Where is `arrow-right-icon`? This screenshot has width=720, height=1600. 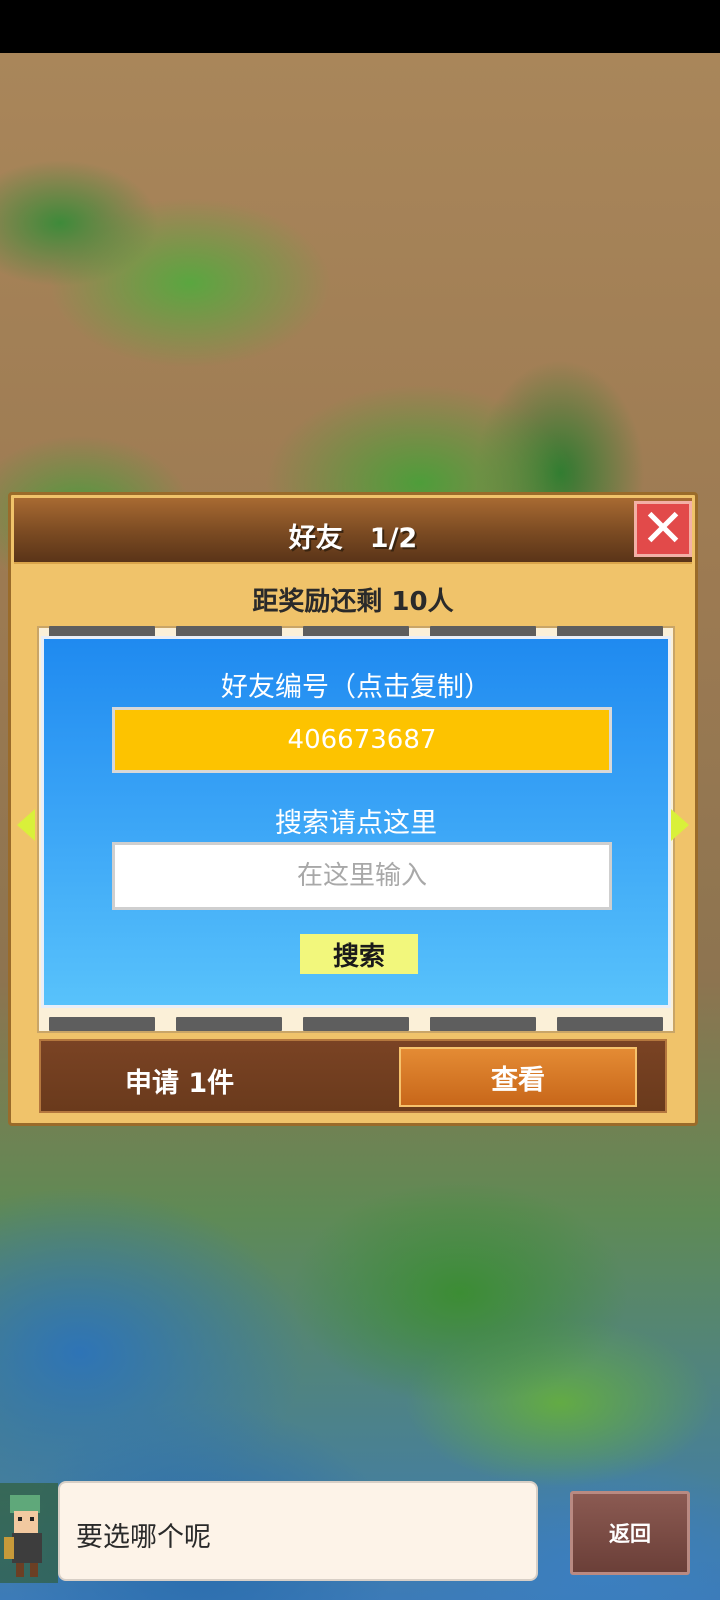
arrow-right-icon is located at coordinates (680, 825).